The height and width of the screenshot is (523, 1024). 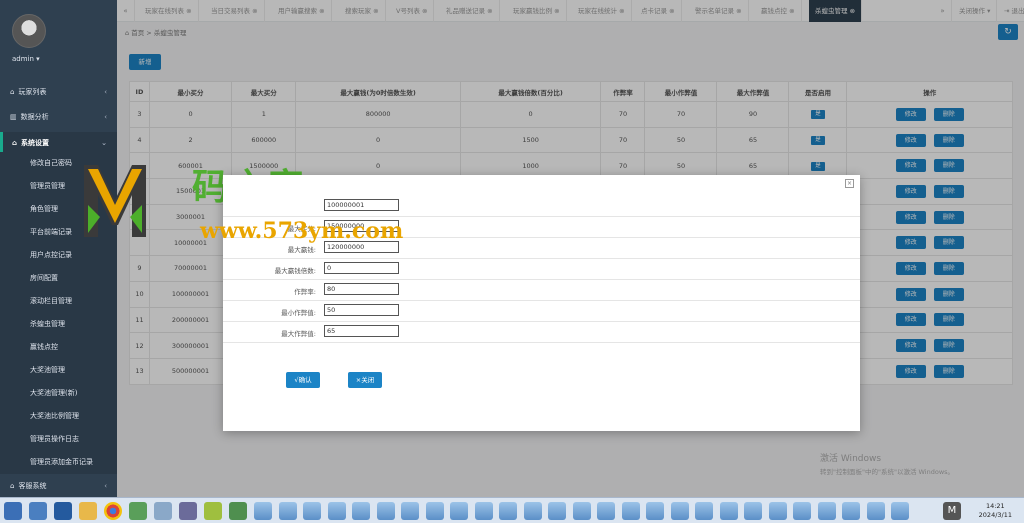 What do you see at coordinates (58, 117) in the screenshot?
I see `menu-data-analysis: ▥ 数据分析 ‹` at bounding box center [58, 117].